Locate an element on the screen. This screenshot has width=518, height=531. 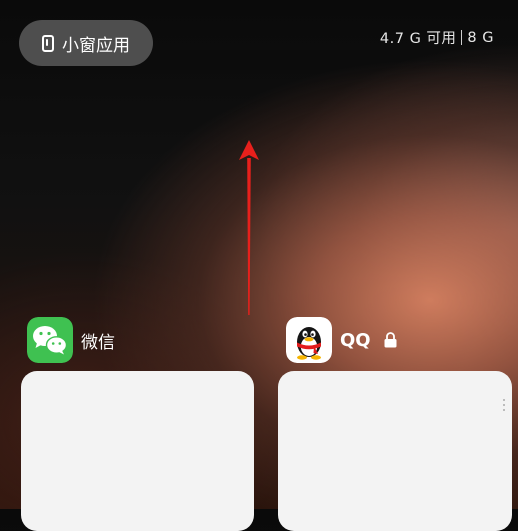
small-window-apps-button: 小窗应用 is located at coordinates (86, 43).